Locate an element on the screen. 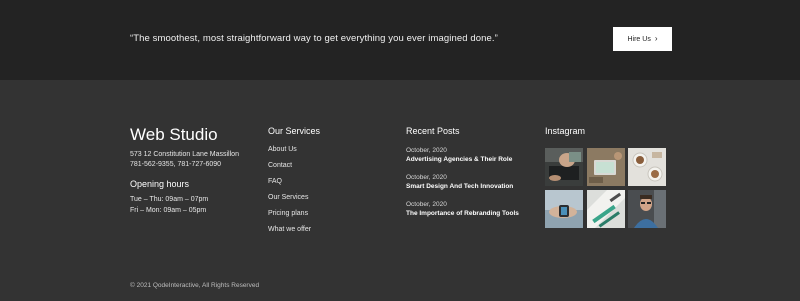 This screenshot has width=800, height=301. instagram-image-drawing-tools is located at coordinates (605, 208).